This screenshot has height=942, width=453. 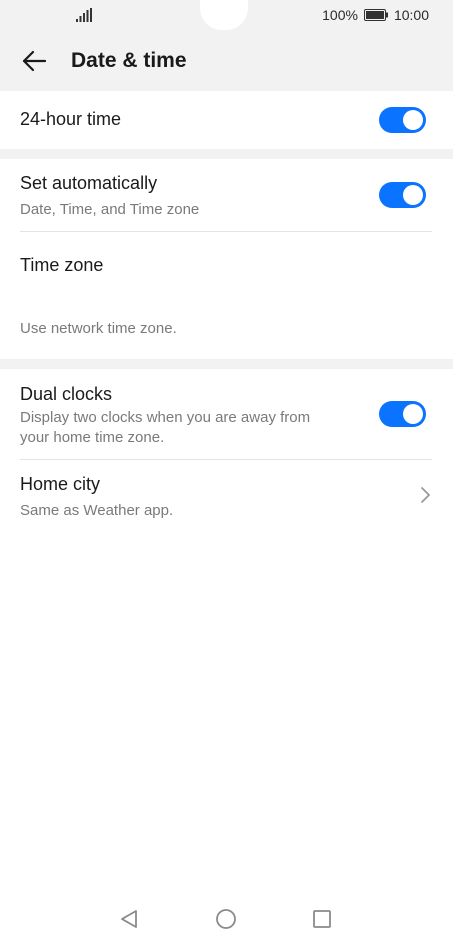 What do you see at coordinates (226, 61) in the screenshot?
I see `app-bar: Date & time` at bounding box center [226, 61].